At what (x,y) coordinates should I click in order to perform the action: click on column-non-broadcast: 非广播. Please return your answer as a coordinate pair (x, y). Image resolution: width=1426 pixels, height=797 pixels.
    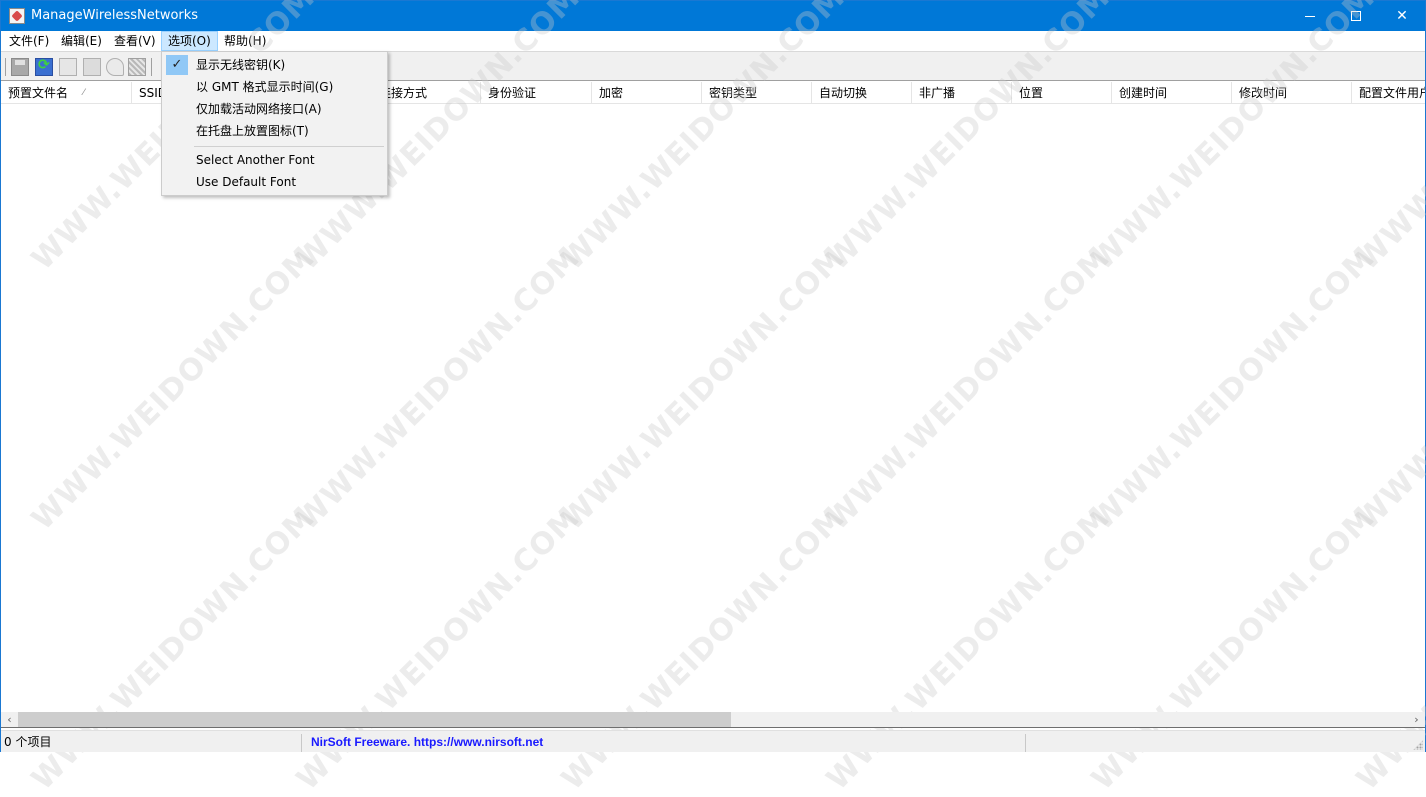
    Looking at the image, I should click on (962, 92).